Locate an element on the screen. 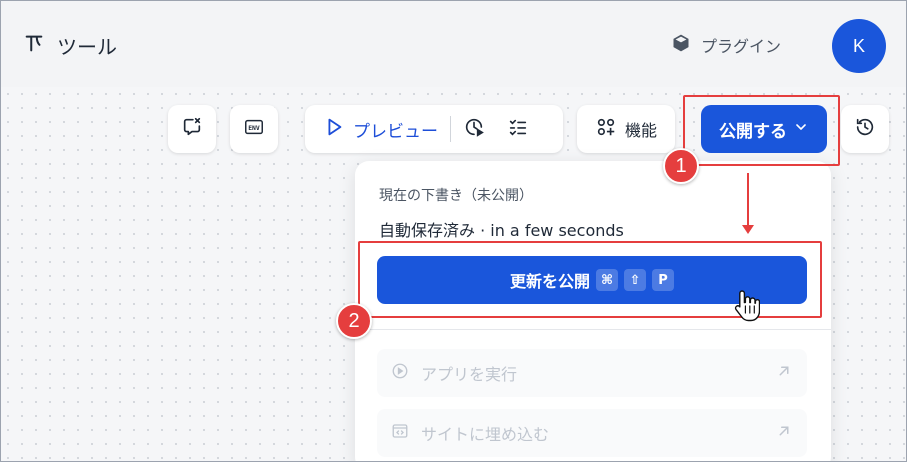 Image resolution: width=907 pixels, height=462 pixels. embed-site-label: サイトに埋め込む is located at coordinates (485, 434).